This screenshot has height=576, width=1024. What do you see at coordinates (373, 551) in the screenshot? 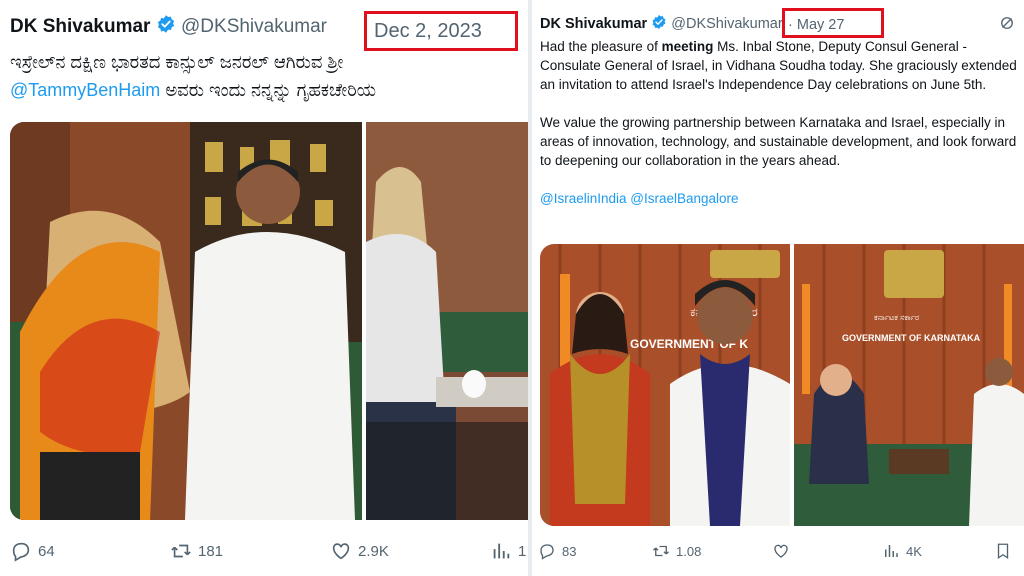
I see `like-count: 2.9K` at bounding box center [373, 551].